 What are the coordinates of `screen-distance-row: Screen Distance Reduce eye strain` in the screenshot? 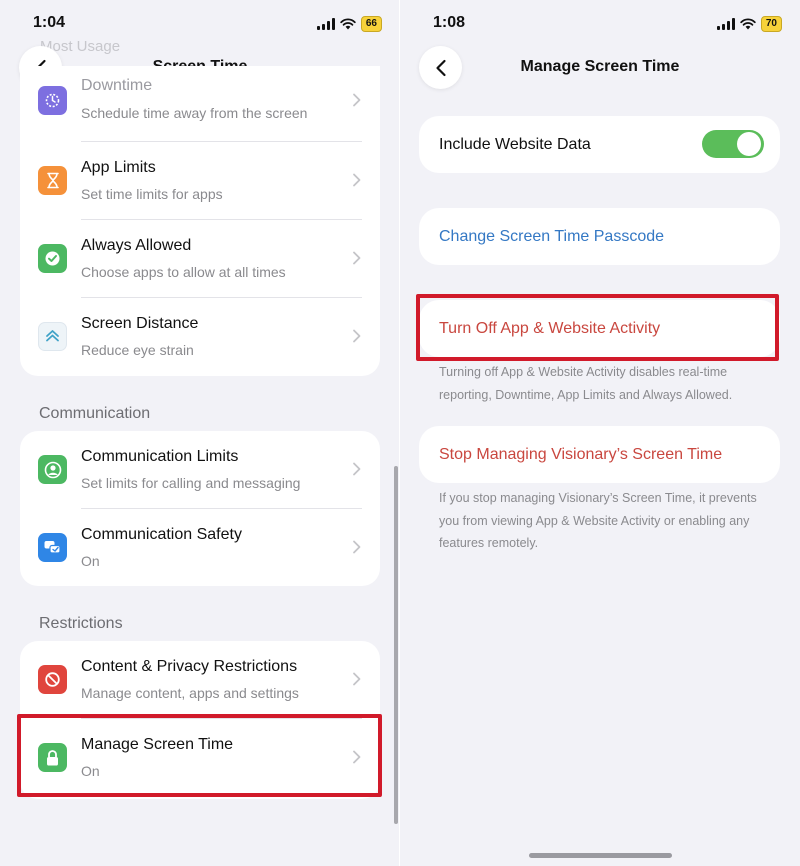 It's located at (200, 337).